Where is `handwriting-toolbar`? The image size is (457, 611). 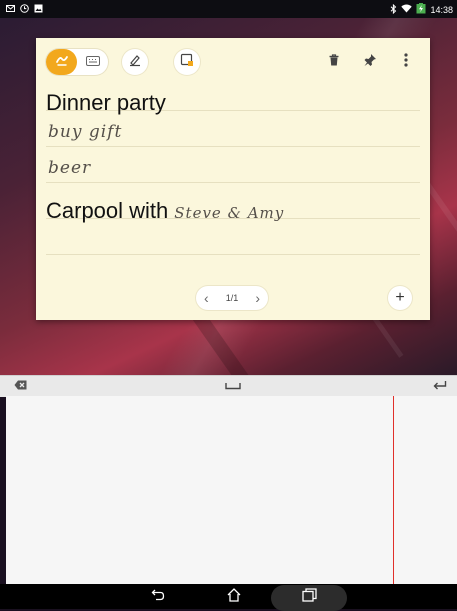
handwriting-toolbar is located at coordinates (228, 386).